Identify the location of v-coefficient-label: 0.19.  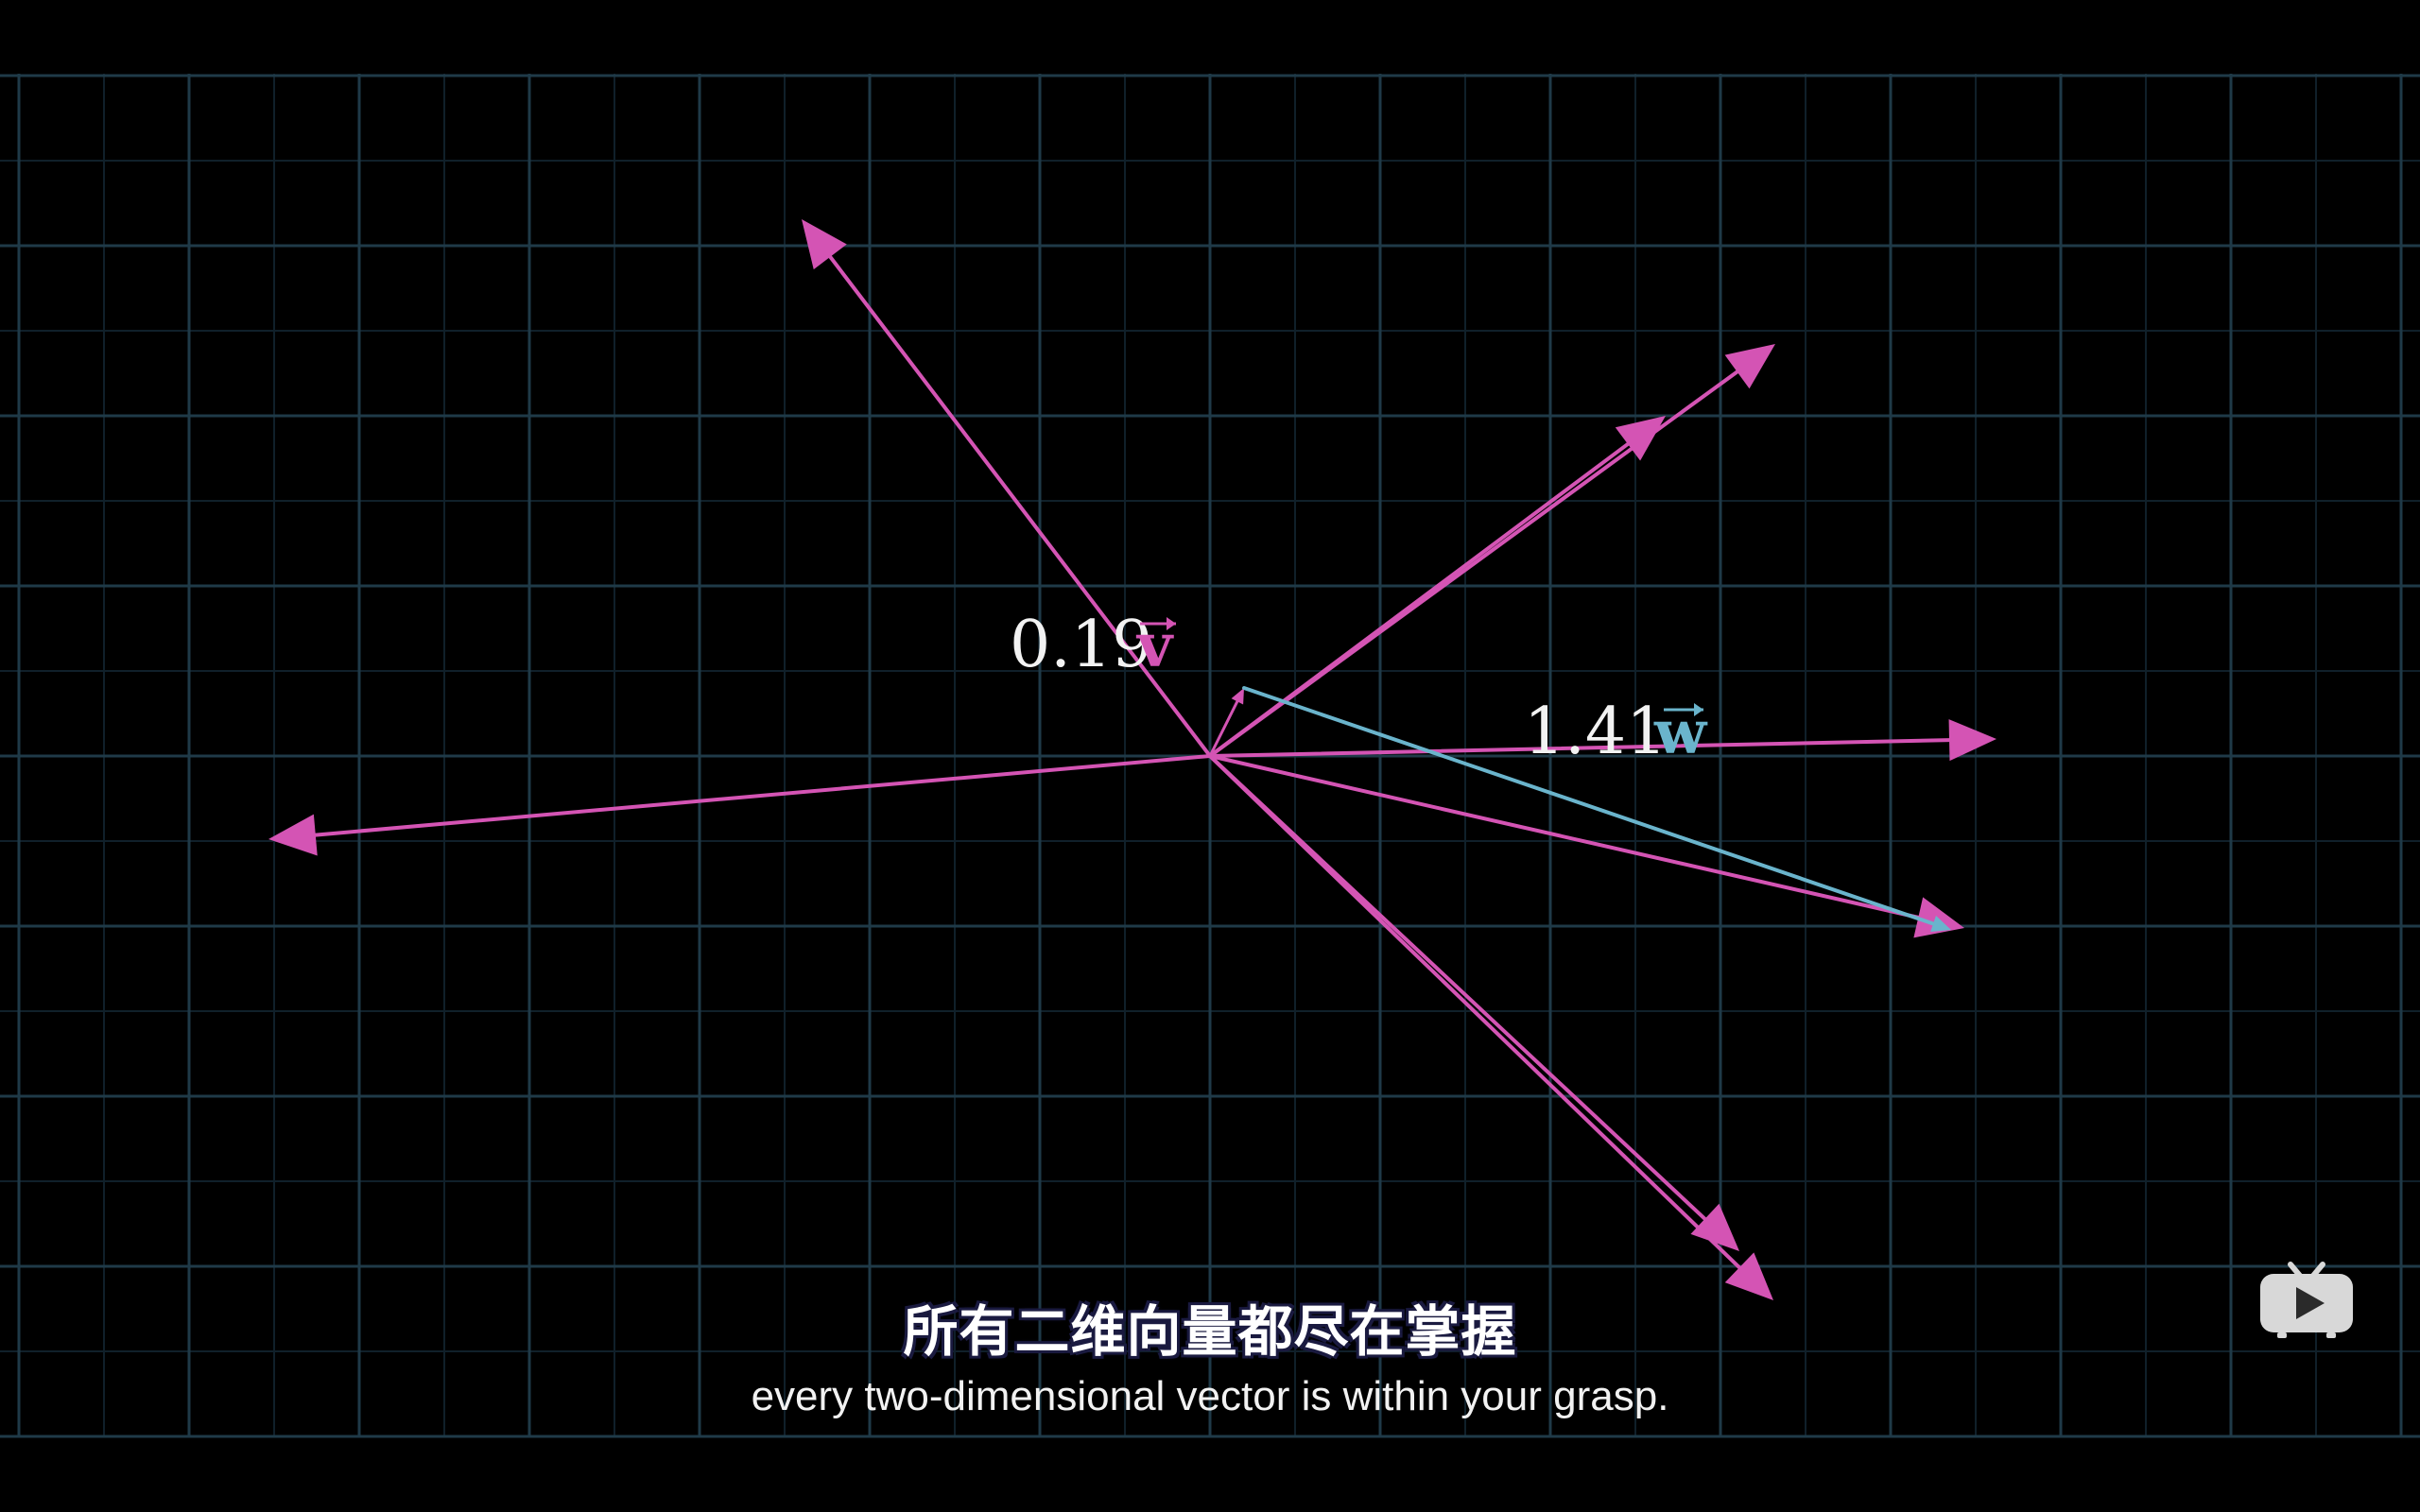
(1081, 645).